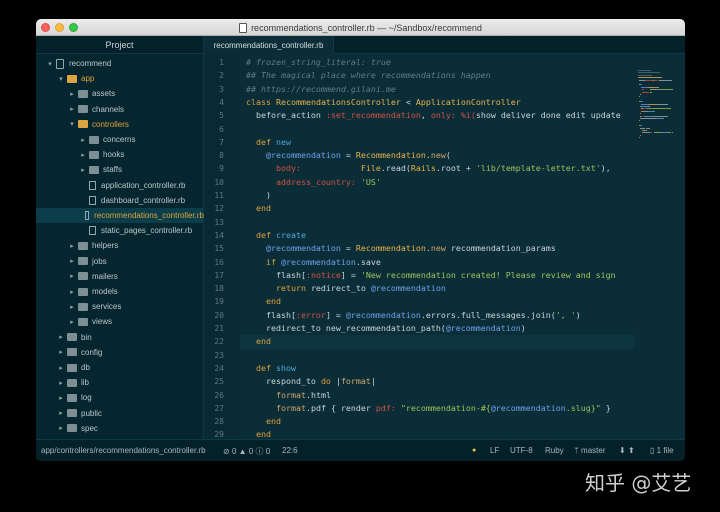 The height and width of the screenshot is (512, 720). I want to click on tree-folder-channels: ▸ channels, so click(120, 109).